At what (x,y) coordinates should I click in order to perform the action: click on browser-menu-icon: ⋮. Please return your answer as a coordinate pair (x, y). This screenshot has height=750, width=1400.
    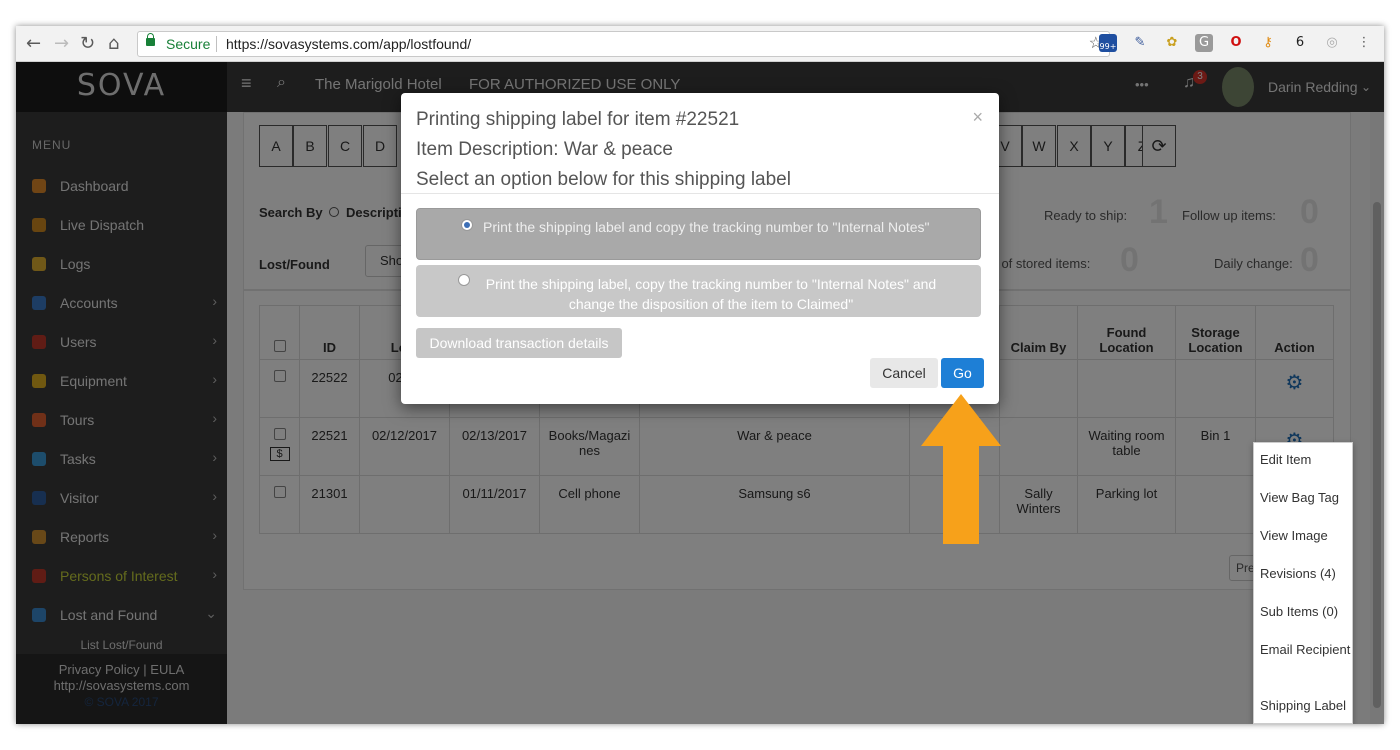
    Looking at the image, I should click on (1364, 43).